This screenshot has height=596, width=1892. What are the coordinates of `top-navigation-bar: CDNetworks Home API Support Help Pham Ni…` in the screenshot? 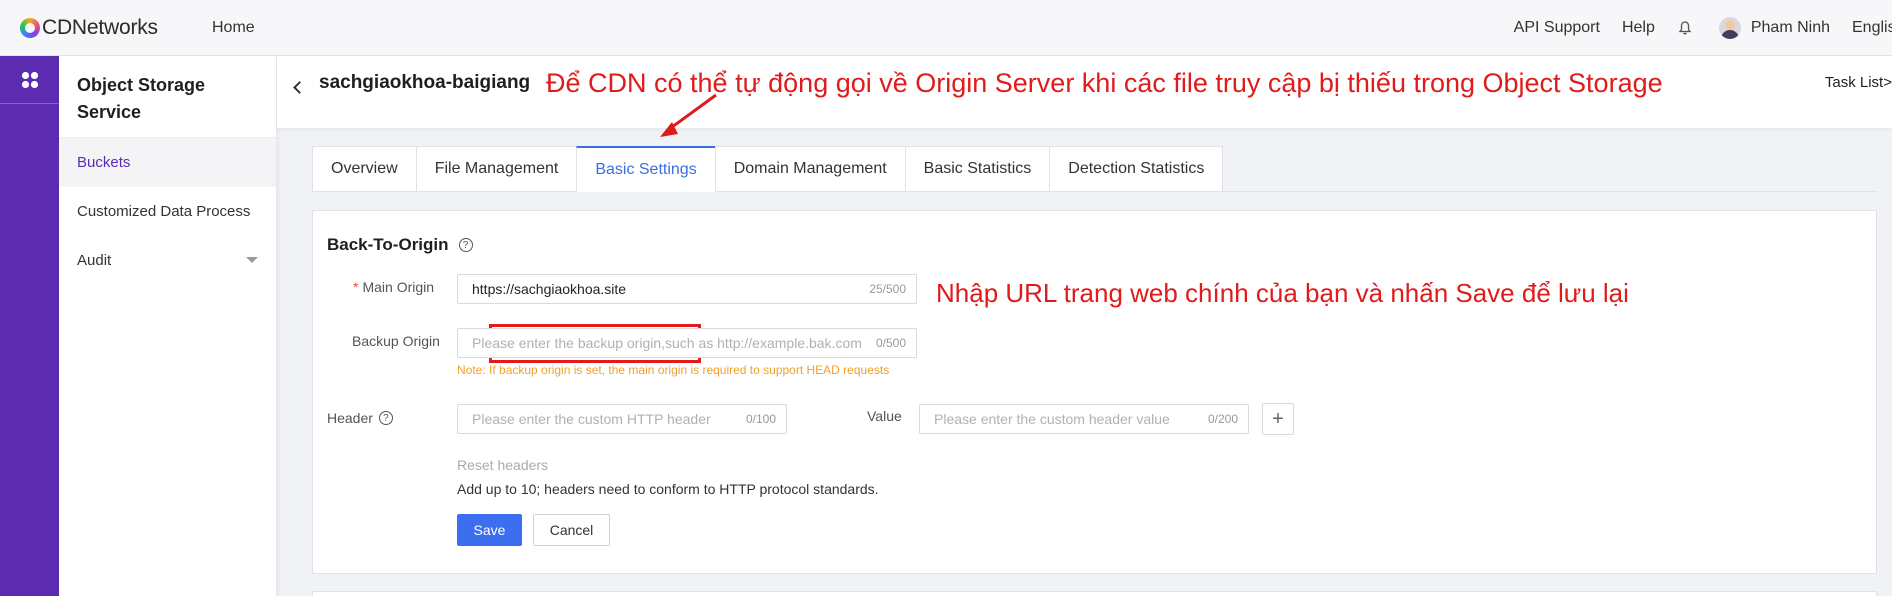 It's located at (946, 28).